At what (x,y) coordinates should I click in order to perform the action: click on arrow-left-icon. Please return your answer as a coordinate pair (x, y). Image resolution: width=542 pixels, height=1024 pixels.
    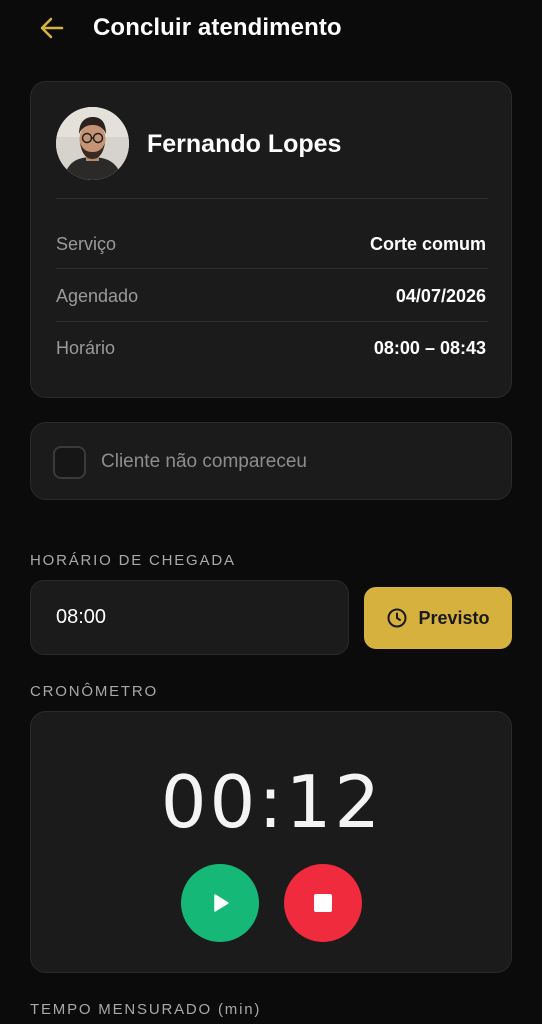
    Looking at the image, I should click on (52, 28).